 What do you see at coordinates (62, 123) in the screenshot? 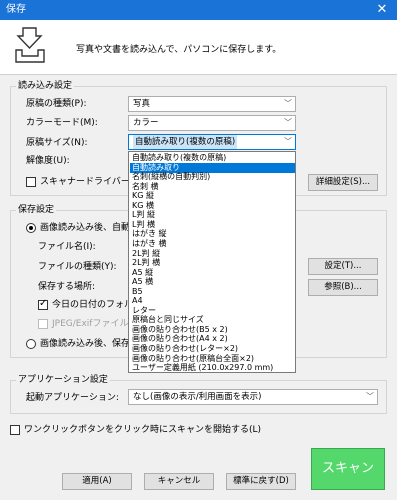
I see `color-mode-label: カラーモード(M):` at bounding box center [62, 123].